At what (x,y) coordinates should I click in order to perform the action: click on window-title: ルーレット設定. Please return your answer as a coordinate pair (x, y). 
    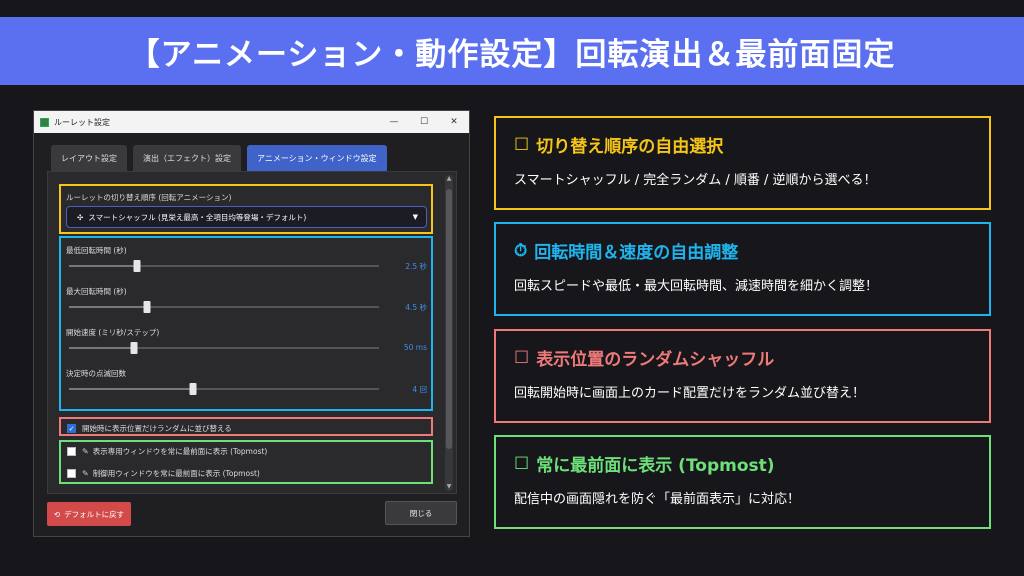
    Looking at the image, I should click on (82, 122).